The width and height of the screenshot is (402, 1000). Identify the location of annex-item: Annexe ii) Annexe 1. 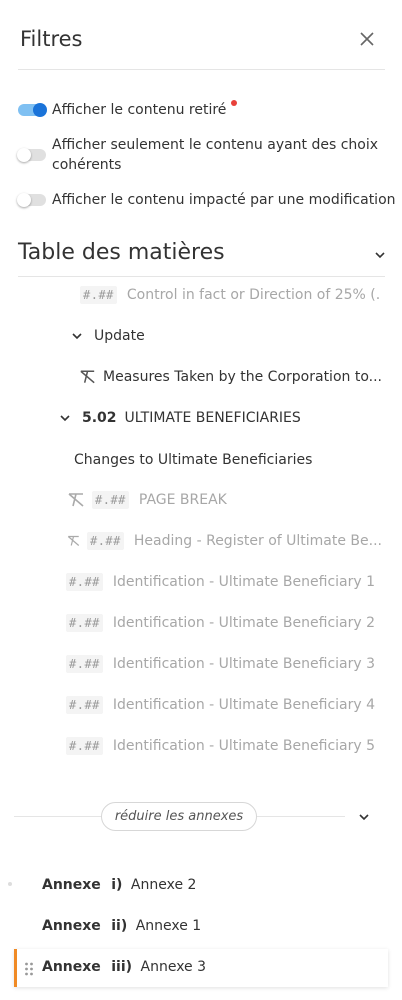
(121, 926).